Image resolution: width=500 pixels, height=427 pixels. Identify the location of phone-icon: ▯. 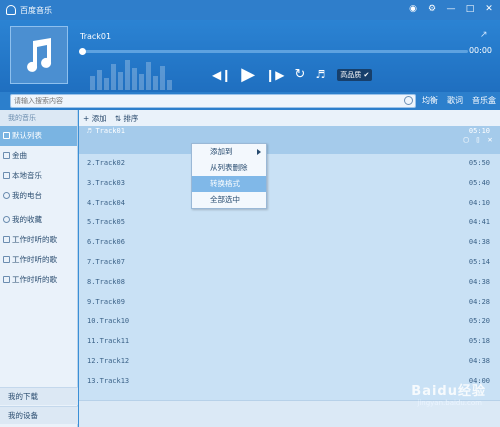
(478, 140).